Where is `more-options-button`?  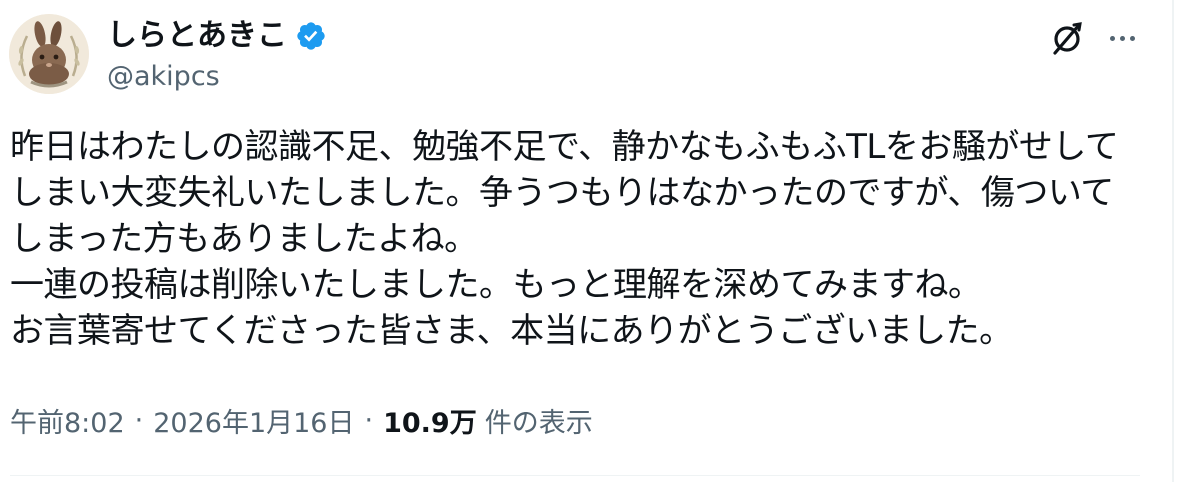
more-options-button is located at coordinates (1122, 38).